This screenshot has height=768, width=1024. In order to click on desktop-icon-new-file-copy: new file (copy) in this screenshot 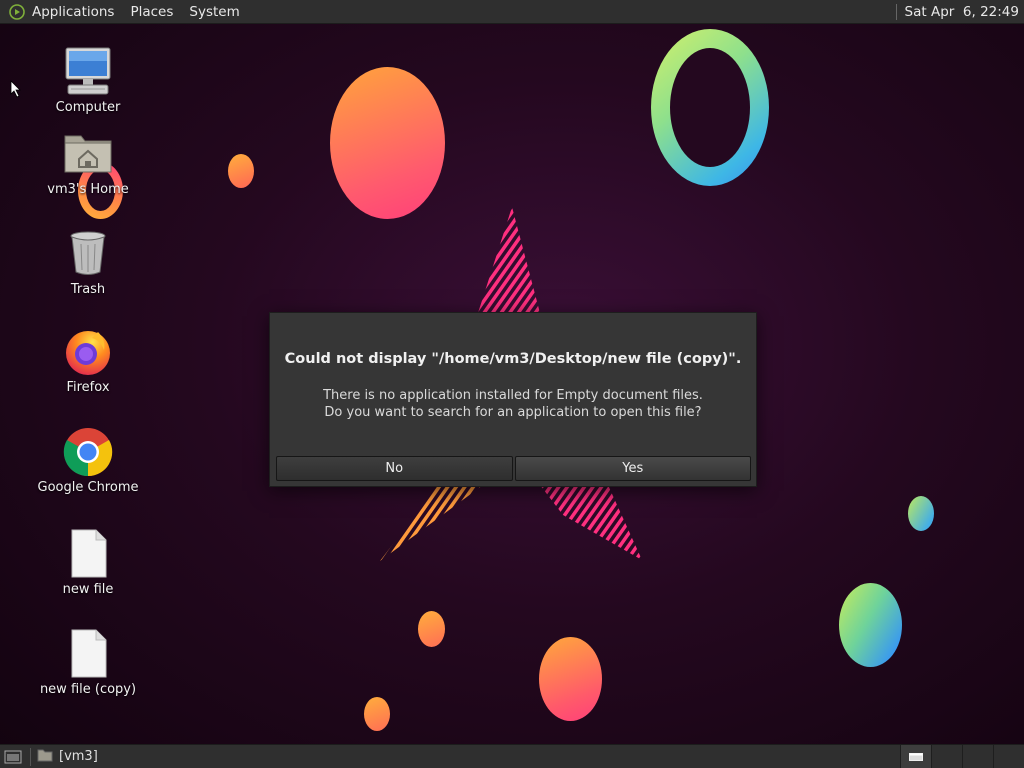, I will do `click(88, 662)`.